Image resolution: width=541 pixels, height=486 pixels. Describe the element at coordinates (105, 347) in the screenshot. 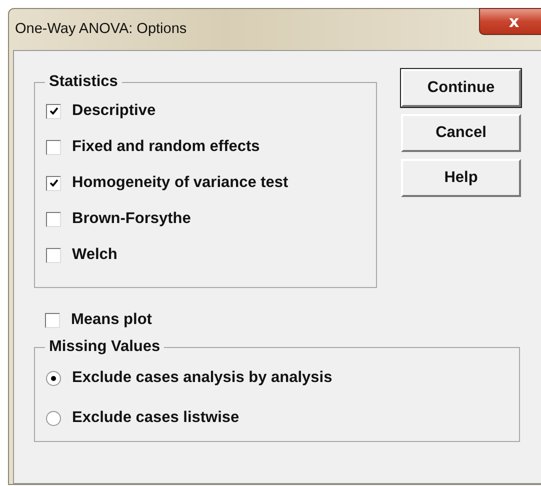

I see `group-title: Missing Values` at that location.